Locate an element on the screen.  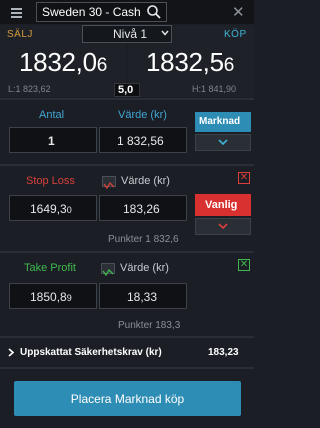
buy-price: 1832,56 is located at coordinates (190, 62).